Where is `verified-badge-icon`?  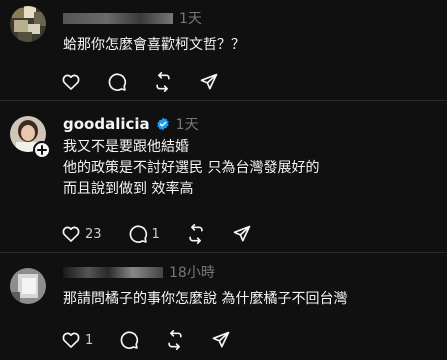
verified-badge-icon is located at coordinates (163, 124).